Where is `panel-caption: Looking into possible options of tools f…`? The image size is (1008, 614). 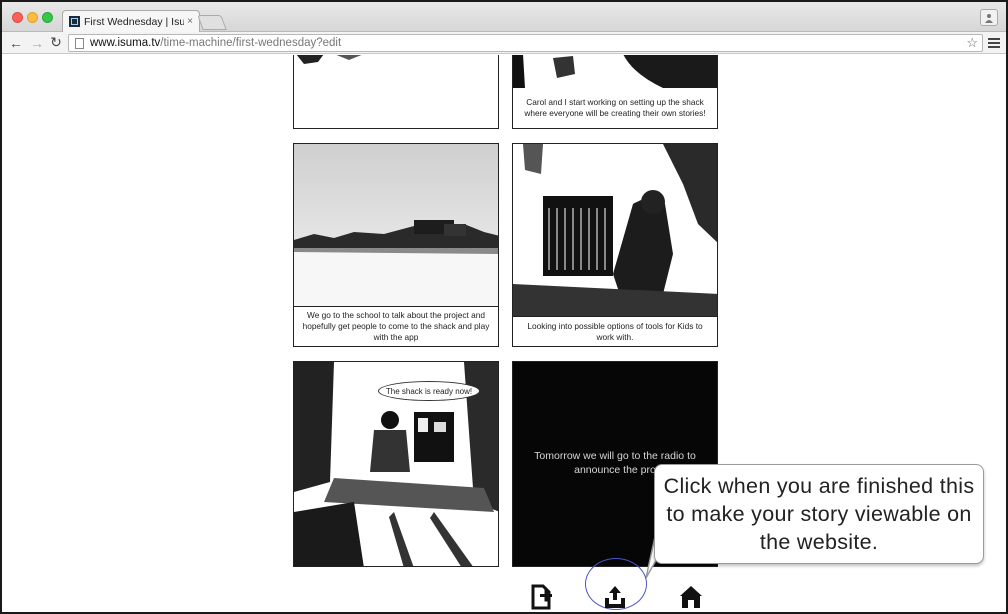 panel-caption: Looking into possible options of tools f… is located at coordinates (615, 331).